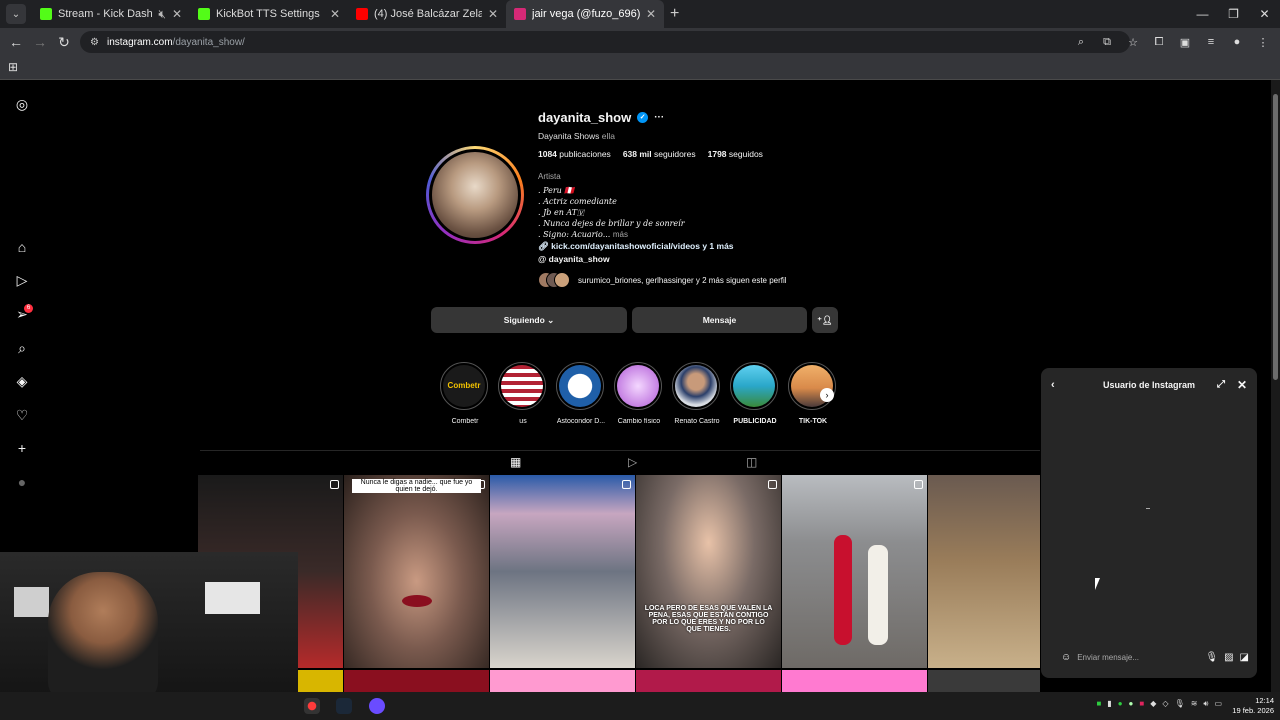 Image resolution: width=1280 pixels, height=720 pixels. What do you see at coordinates (427, 14) in the screenshot?
I see `tab-youtube-profile: (4) José Balcázar Zelada: perfil ✕` at bounding box center [427, 14].